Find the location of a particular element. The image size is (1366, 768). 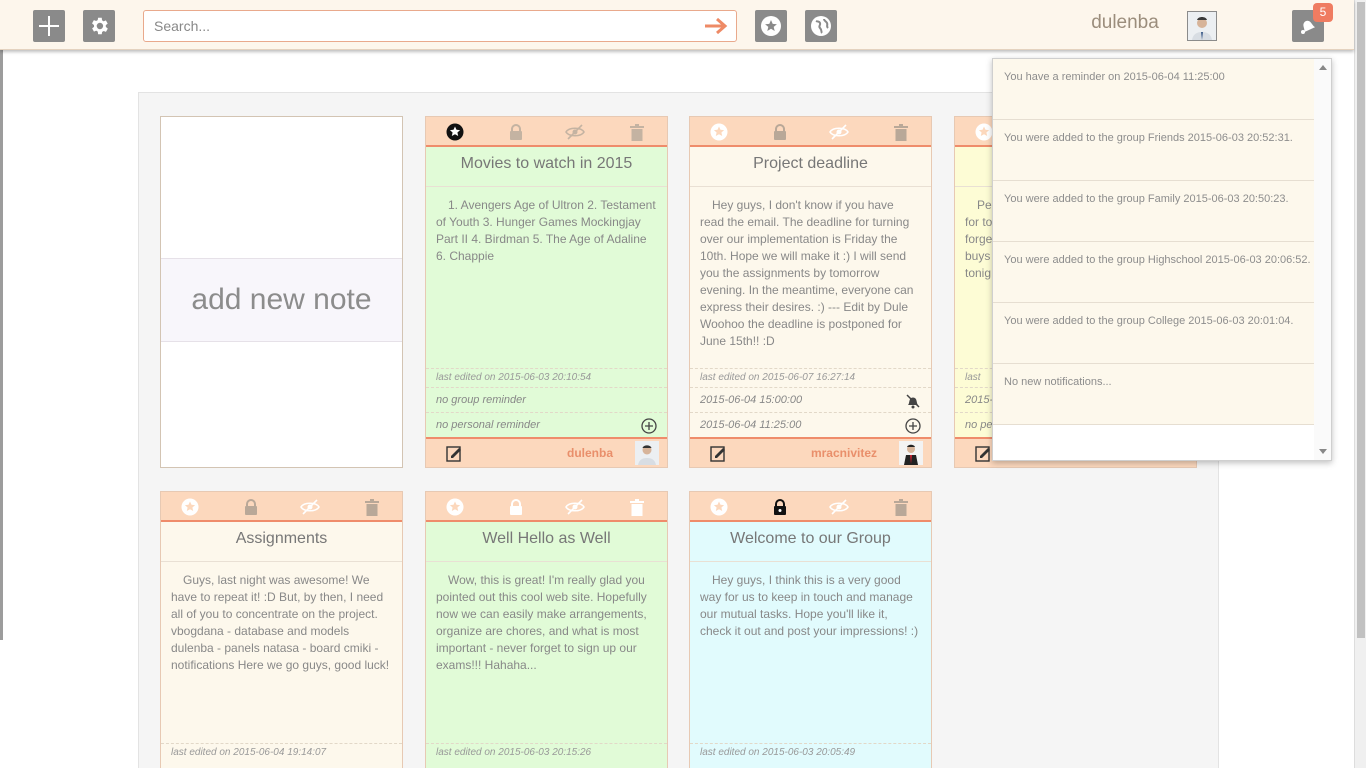

note-title: Welcome to our Group is located at coordinates (810, 542).